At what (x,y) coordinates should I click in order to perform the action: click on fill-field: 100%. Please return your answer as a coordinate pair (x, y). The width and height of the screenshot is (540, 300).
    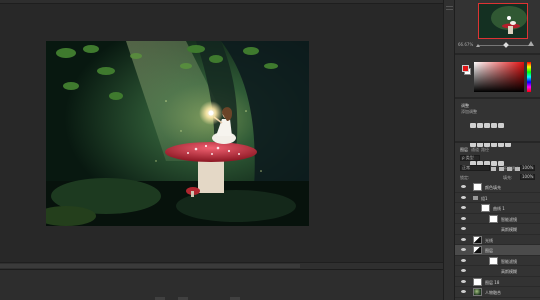
    Looking at the image, I should click on (527, 177).